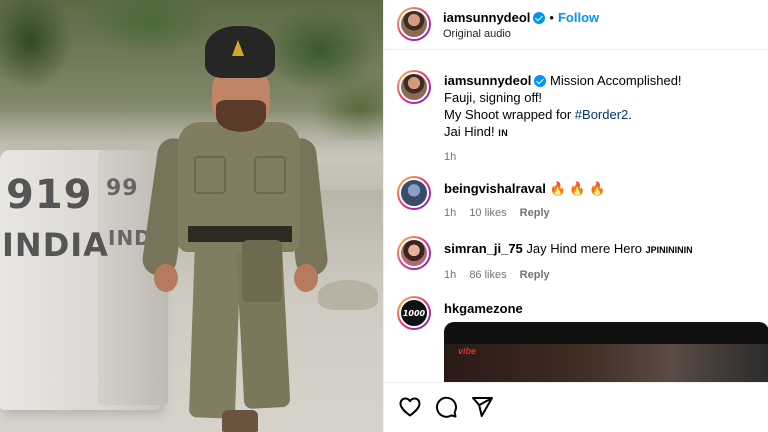 The width and height of the screenshot is (768, 432). I want to click on soldier-boot, so click(240, 421).